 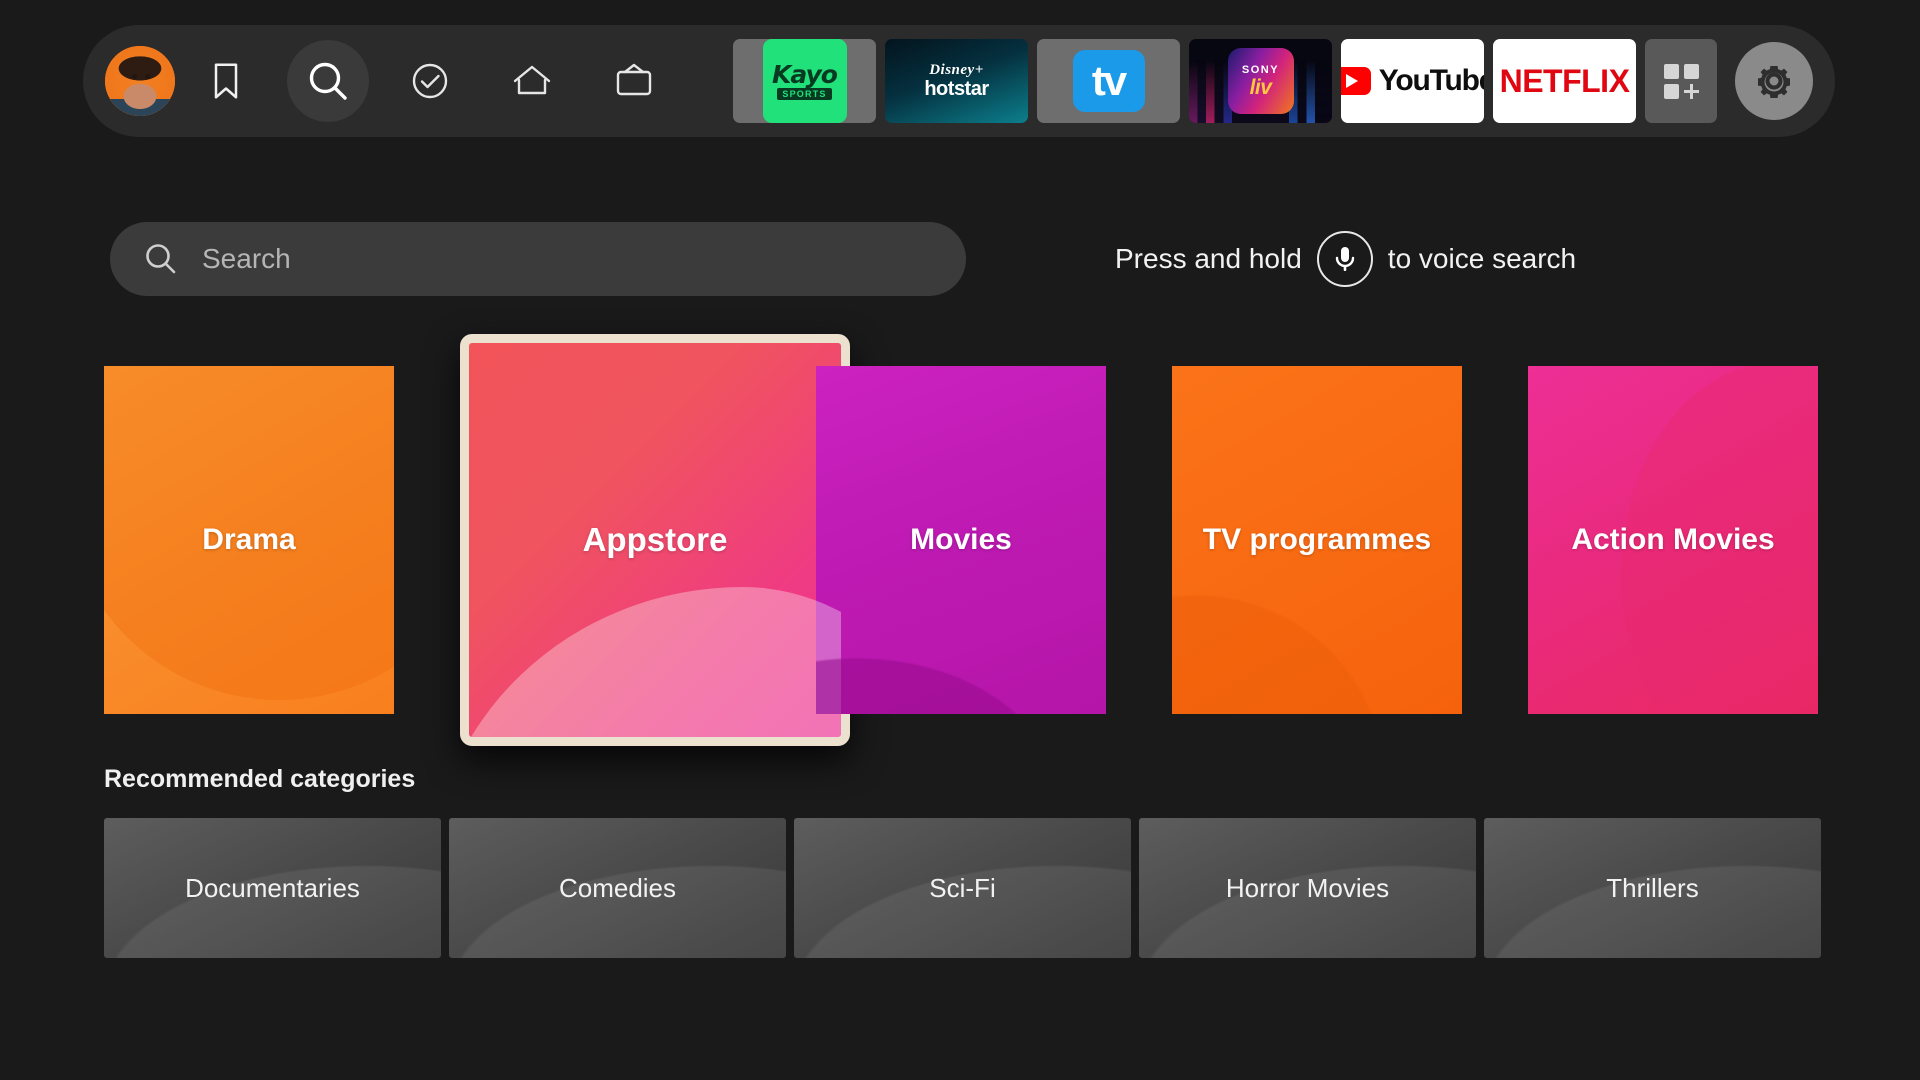 What do you see at coordinates (246, 258) in the screenshot?
I see `search-placeholder: Search` at bounding box center [246, 258].